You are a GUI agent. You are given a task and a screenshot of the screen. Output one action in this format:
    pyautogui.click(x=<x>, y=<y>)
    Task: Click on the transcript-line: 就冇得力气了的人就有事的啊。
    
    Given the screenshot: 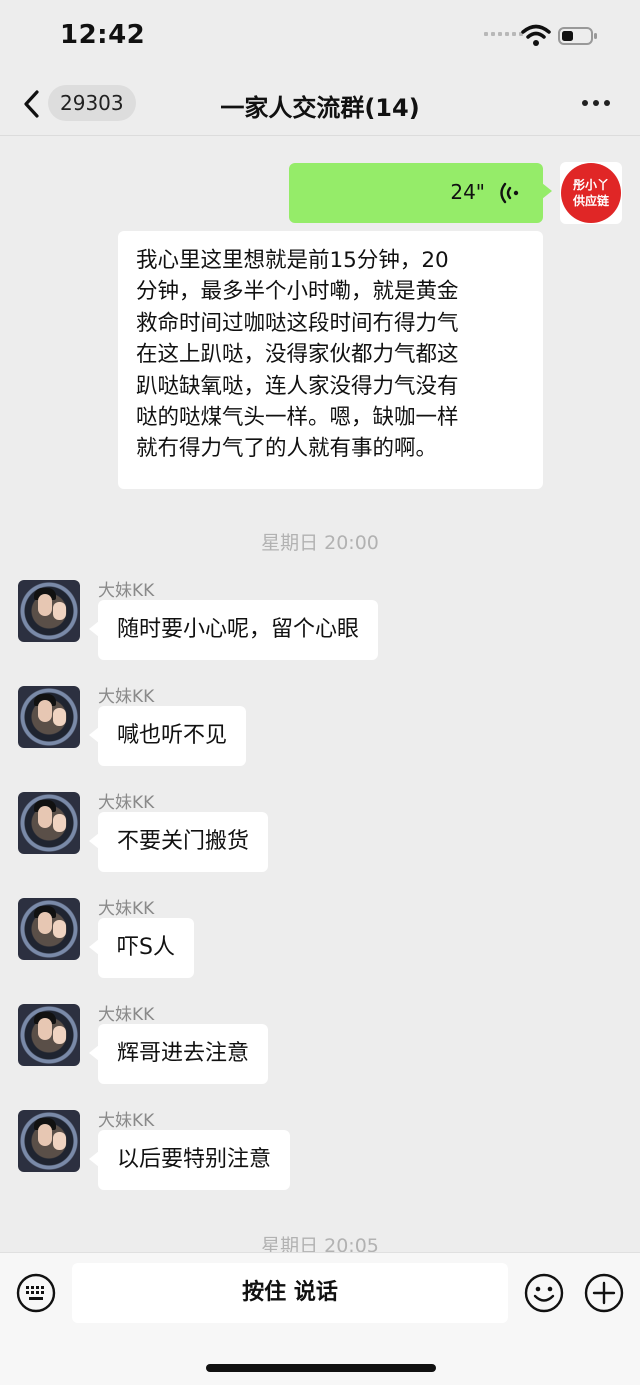 What is the action you would take?
    pyautogui.click(x=287, y=449)
    